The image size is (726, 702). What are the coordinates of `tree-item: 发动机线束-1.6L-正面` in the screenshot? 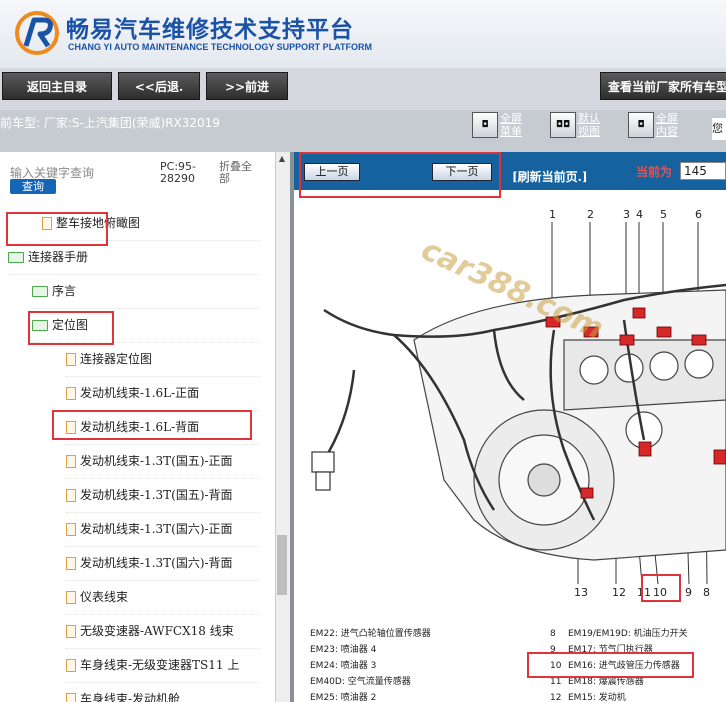 It's located at (163, 394).